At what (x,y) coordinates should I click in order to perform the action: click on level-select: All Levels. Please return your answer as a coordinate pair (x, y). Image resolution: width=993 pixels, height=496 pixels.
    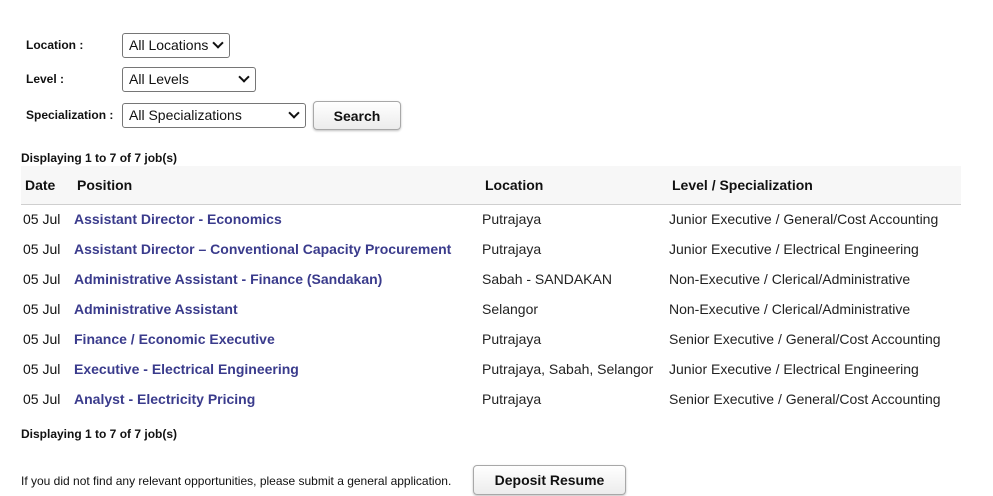
    Looking at the image, I should click on (189, 79).